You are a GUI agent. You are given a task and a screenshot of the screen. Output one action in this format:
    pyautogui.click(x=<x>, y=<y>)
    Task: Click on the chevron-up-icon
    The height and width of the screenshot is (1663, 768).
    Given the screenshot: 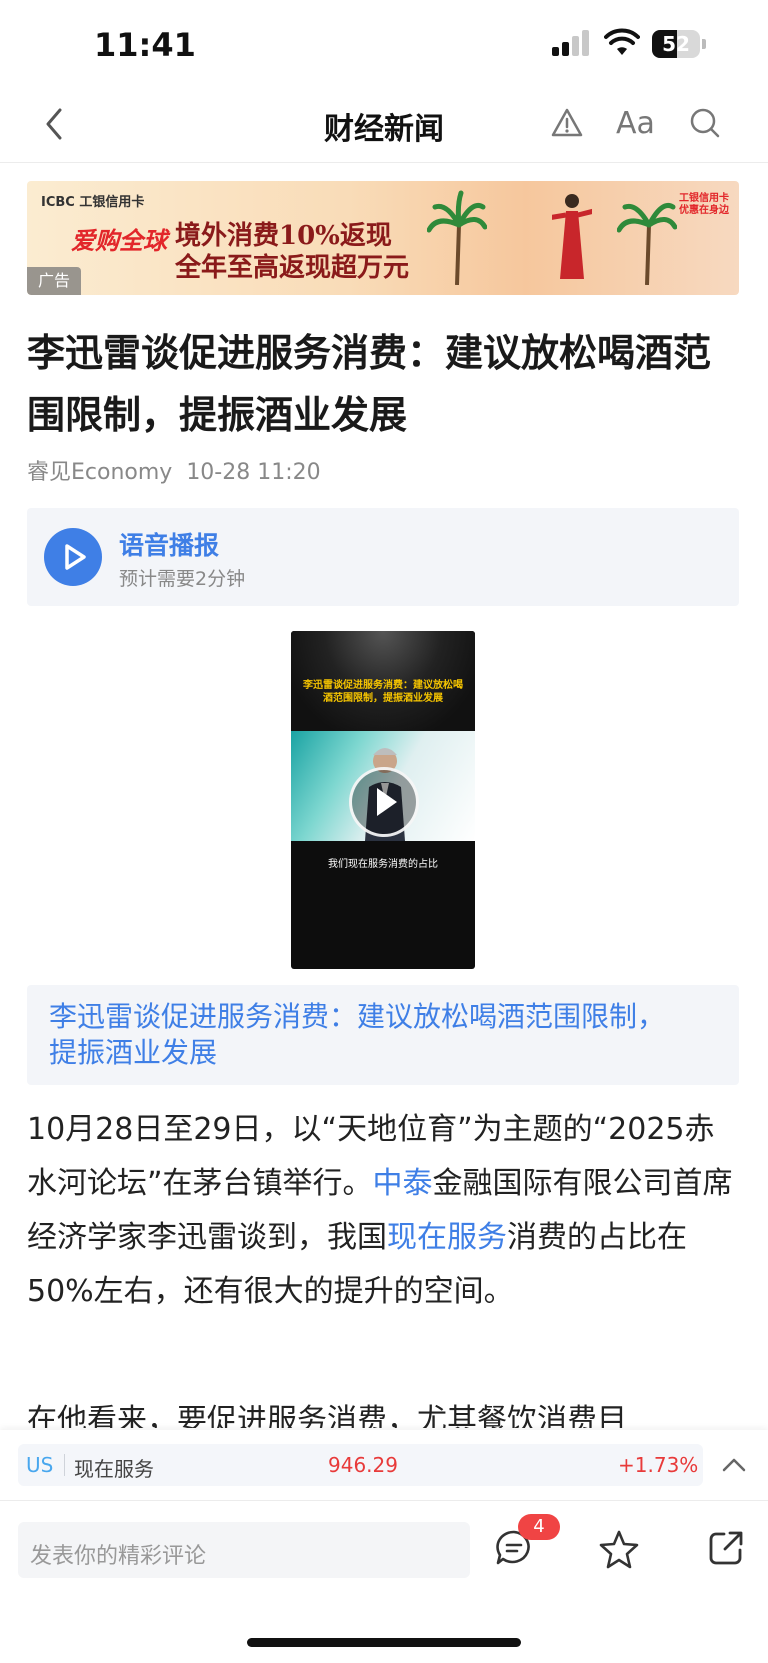 What is the action you would take?
    pyautogui.click(x=734, y=1465)
    